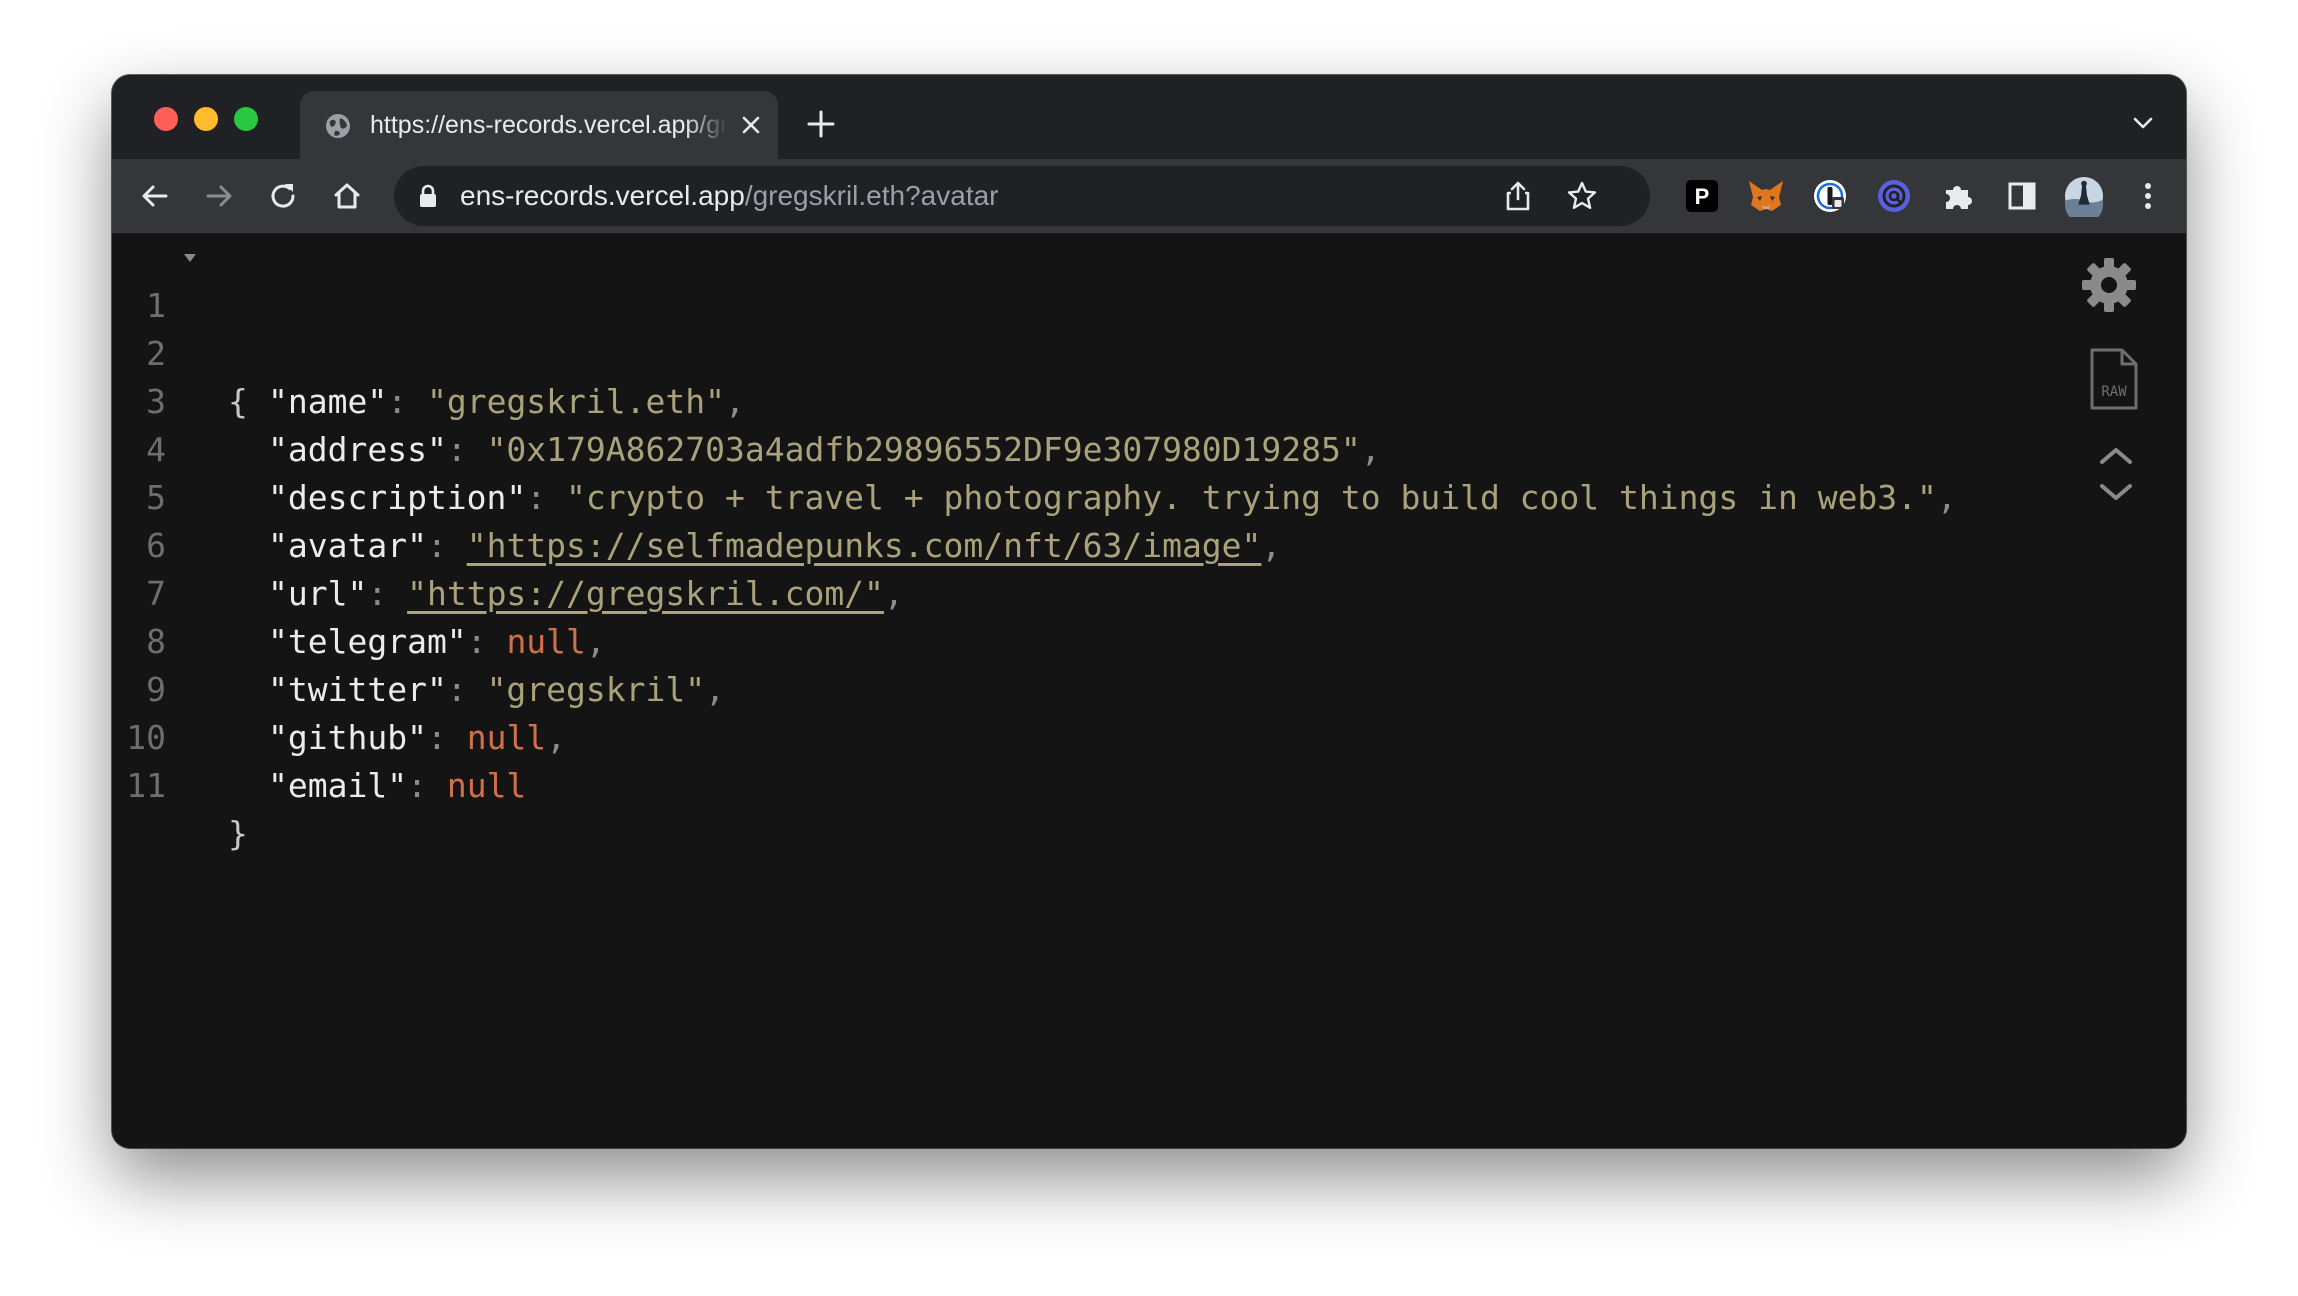 The height and width of the screenshot is (1296, 2298). Describe the element at coordinates (347, 737) in the screenshot. I see `json-key: "github"` at that location.